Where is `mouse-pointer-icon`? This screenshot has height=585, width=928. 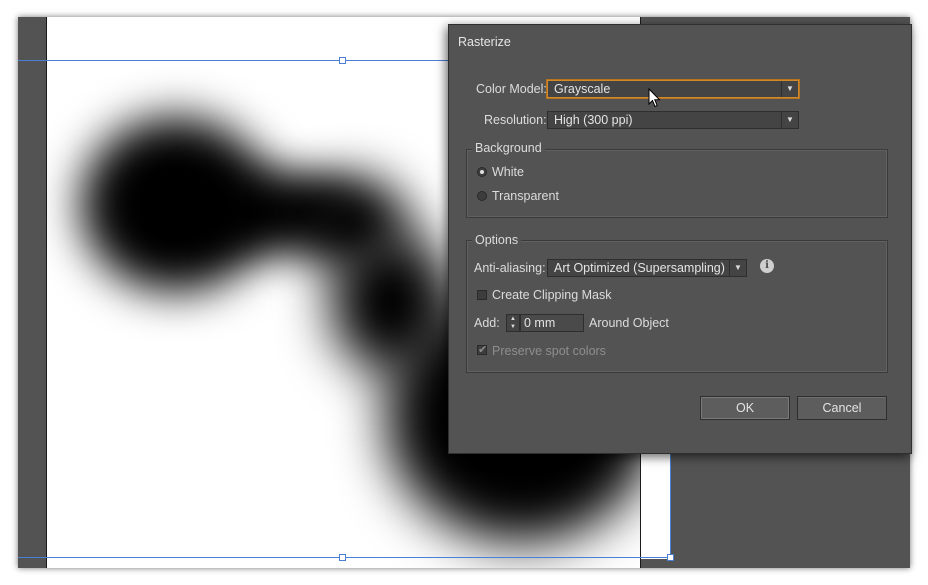
mouse-pointer-icon is located at coordinates (654, 98).